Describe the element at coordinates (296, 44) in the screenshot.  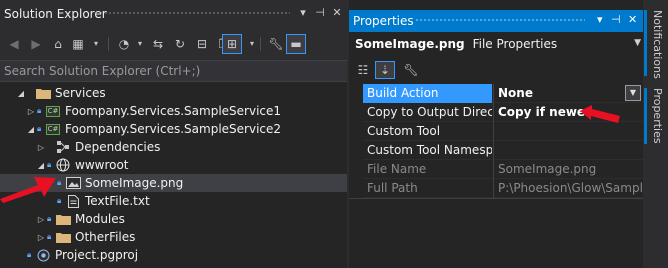
I see `preview-selected-items-icon: ▬` at that location.